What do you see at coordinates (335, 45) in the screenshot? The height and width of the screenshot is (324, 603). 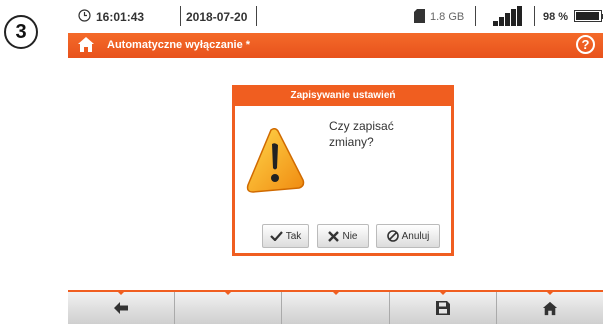 I see `title-bar: Automatyczne wyłączanie * ?` at bounding box center [335, 45].